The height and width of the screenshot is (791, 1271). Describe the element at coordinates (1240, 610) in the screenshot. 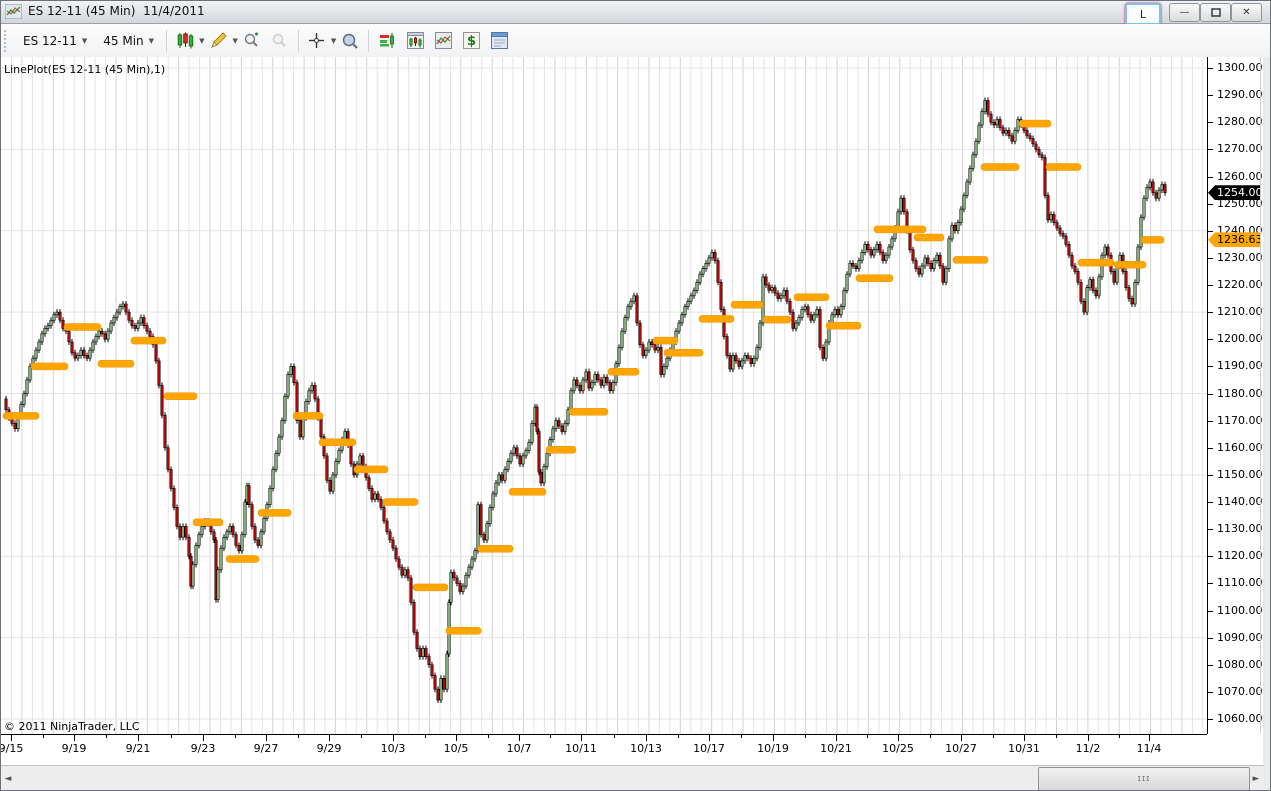

I see `price-tick-label: 1100.00` at that location.